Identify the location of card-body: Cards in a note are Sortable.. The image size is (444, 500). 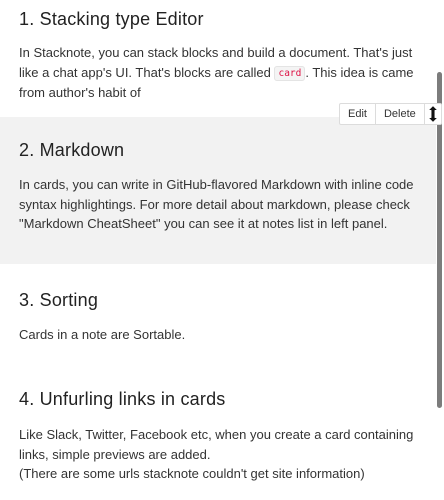
(102, 334).